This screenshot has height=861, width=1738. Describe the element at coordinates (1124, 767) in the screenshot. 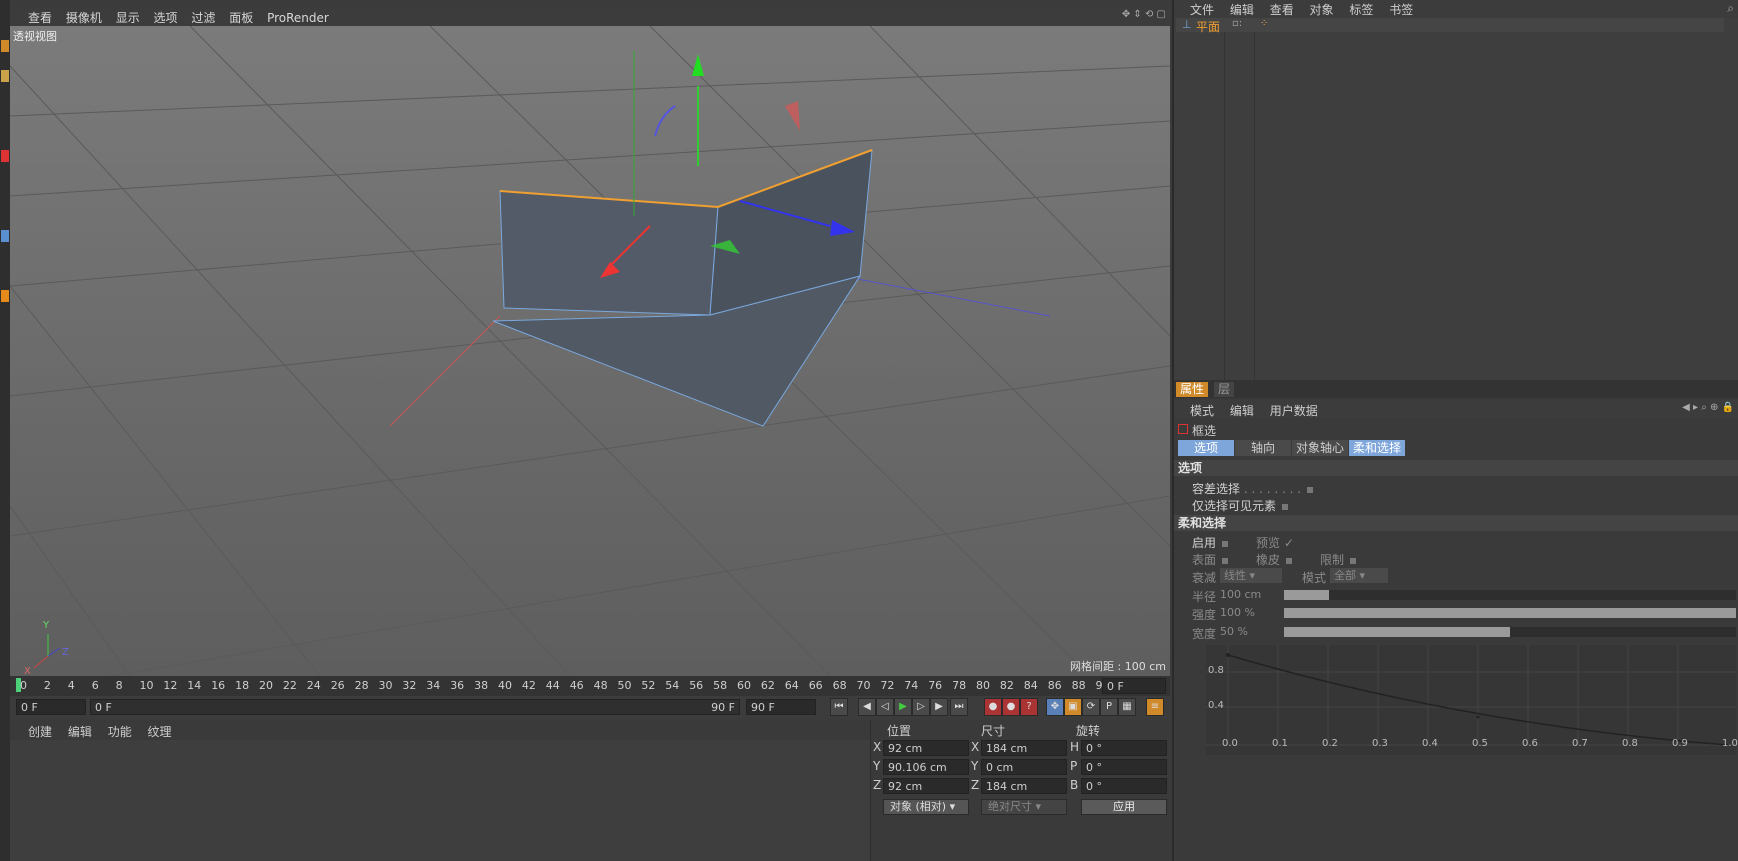

I see `rot-p-field: 0 °` at that location.